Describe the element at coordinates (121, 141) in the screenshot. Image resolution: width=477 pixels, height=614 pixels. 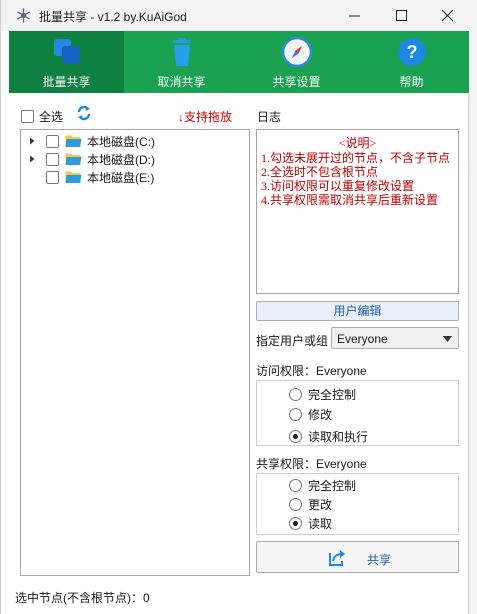
I see `tree-node-label: 本地磁盘(C:)` at that location.